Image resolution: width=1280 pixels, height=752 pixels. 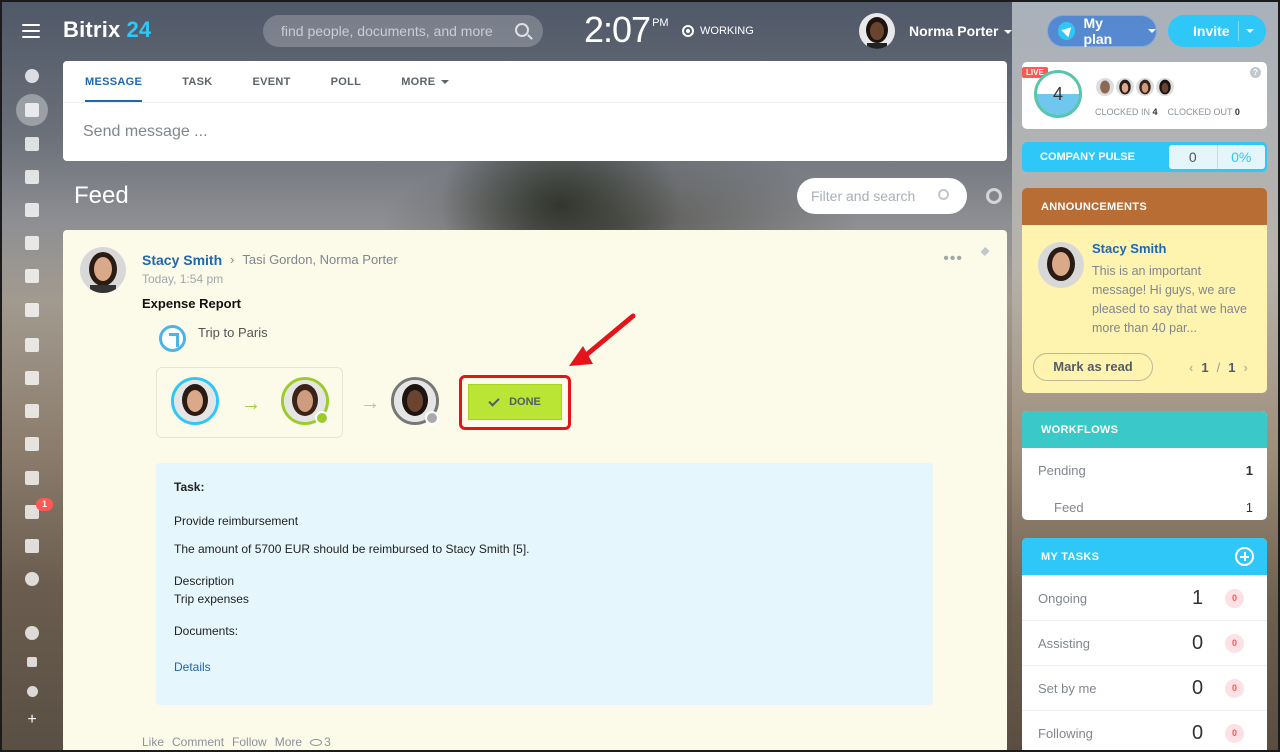 I want to click on task-row-set-by-me: Set by me 0 0, so click(x=1144, y=687).